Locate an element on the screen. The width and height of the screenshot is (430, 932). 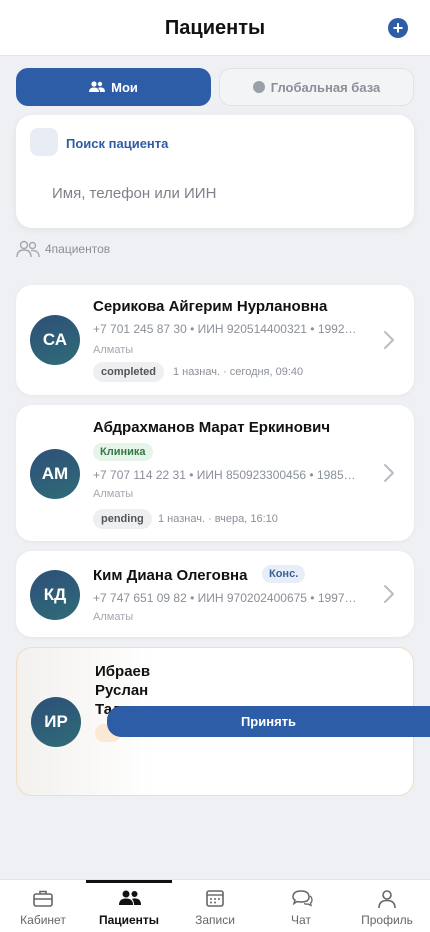
segment-mine: Мои is located at coordinates (113, 87).